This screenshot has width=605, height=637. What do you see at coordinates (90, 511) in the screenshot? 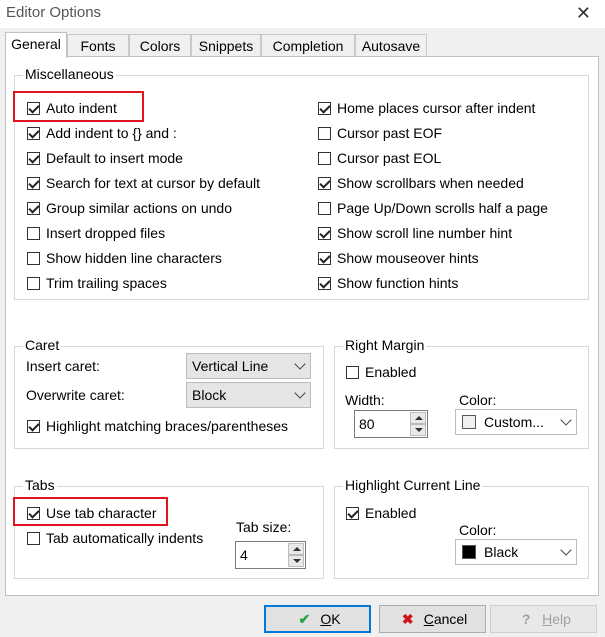
I see `highlight-annotation-use-tab` at bounding box center [90, 511].